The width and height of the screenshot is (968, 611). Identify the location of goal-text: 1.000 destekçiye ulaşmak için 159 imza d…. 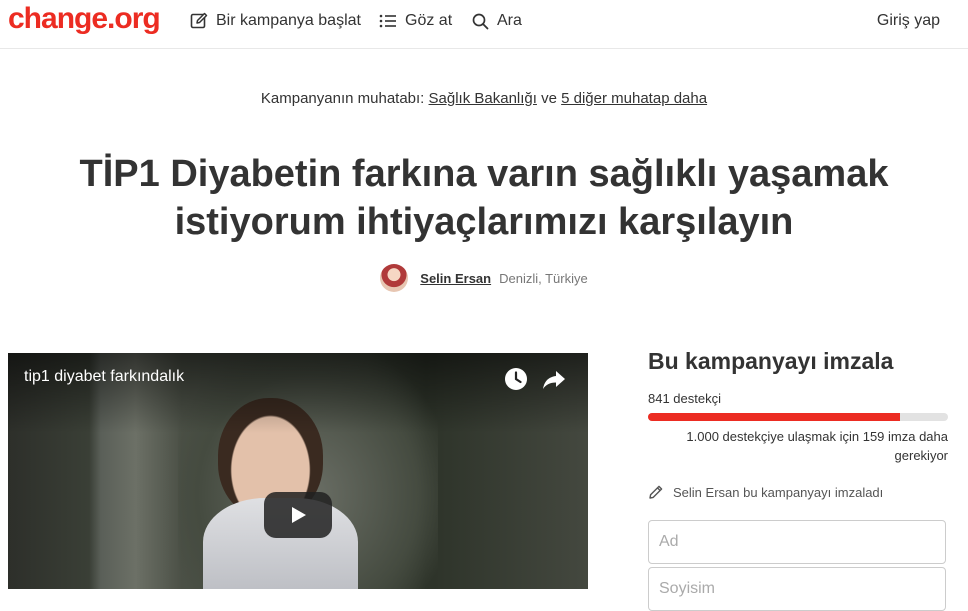
(817, 446).